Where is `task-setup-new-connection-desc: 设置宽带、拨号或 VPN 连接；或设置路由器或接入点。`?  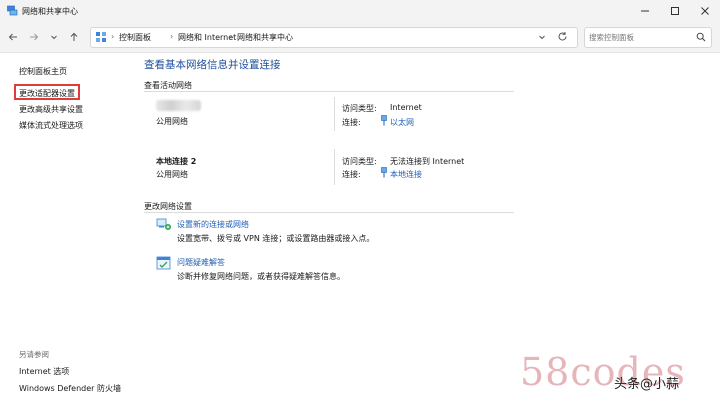 task-setup-new-connection-desc: 设置宽带、拨号或 VPN 连接；或设置路由器或接入点。 is located at coordinates (276, 238).